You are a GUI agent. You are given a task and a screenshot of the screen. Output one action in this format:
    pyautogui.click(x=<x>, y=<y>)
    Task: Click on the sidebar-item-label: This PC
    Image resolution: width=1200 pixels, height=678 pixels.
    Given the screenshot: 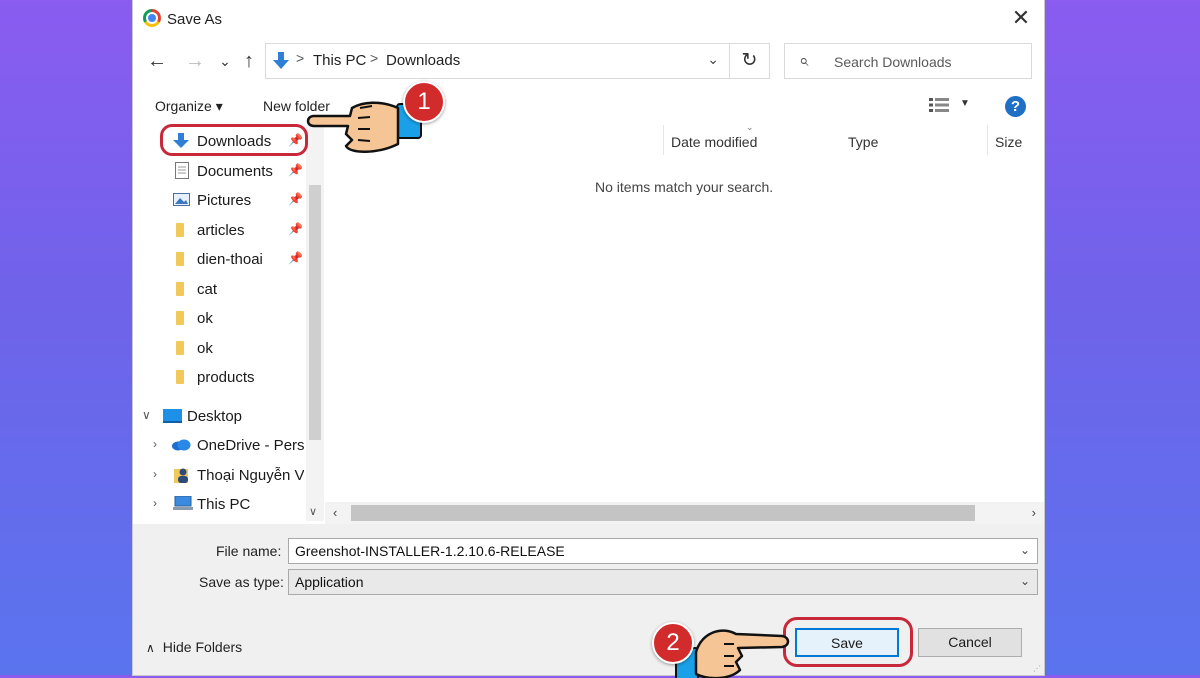 What is the action you would take?
    pyautogui.click(x=224, y=504)
    